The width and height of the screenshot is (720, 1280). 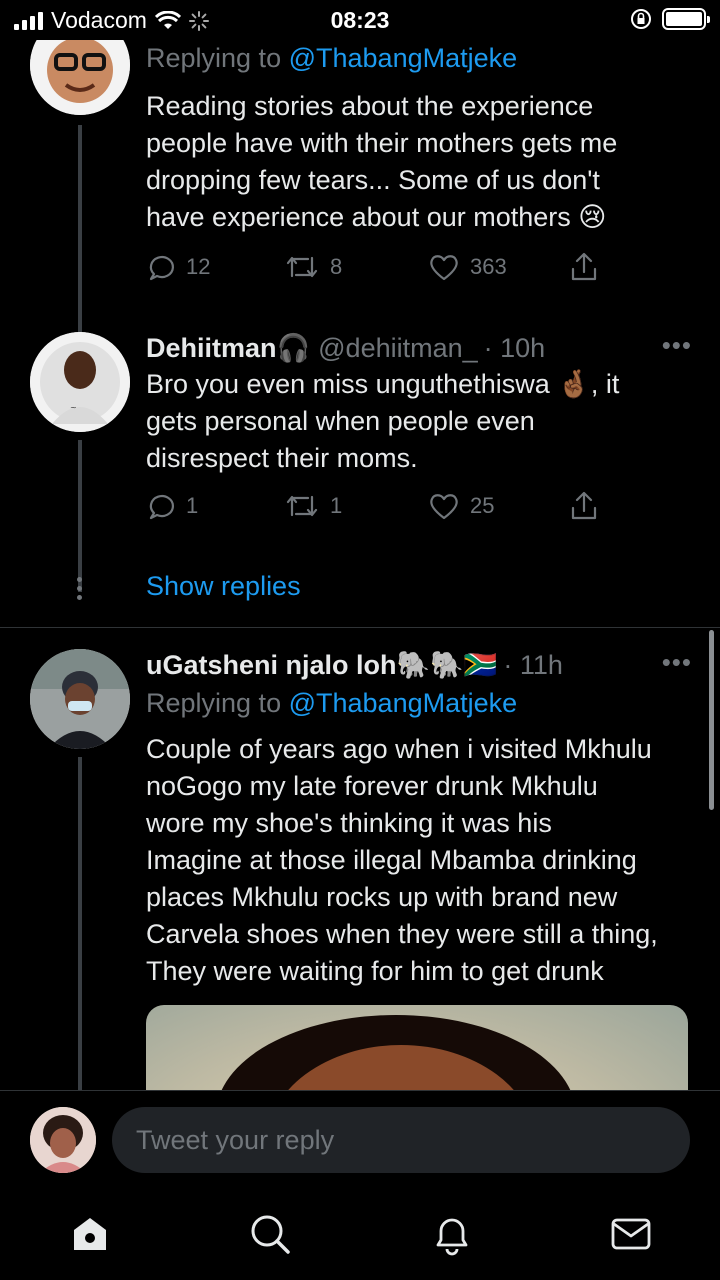 I want to click on clock: 08:23, so click(x=360, y=20).